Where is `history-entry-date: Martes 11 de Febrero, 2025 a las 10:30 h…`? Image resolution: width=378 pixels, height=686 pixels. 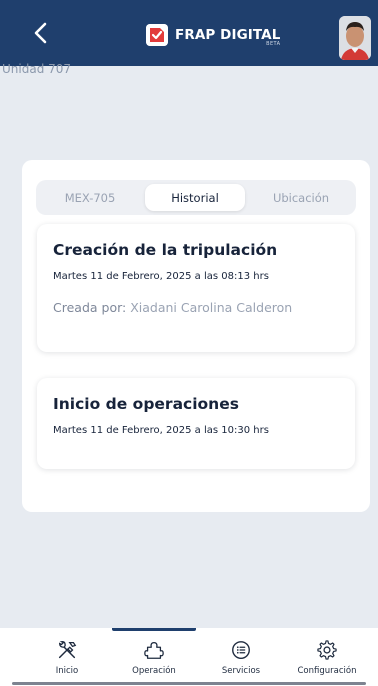
history-entry-date: Martes 11 de Febrero, 2025 a las 10:30 h… is located at coordinates (161, 430).